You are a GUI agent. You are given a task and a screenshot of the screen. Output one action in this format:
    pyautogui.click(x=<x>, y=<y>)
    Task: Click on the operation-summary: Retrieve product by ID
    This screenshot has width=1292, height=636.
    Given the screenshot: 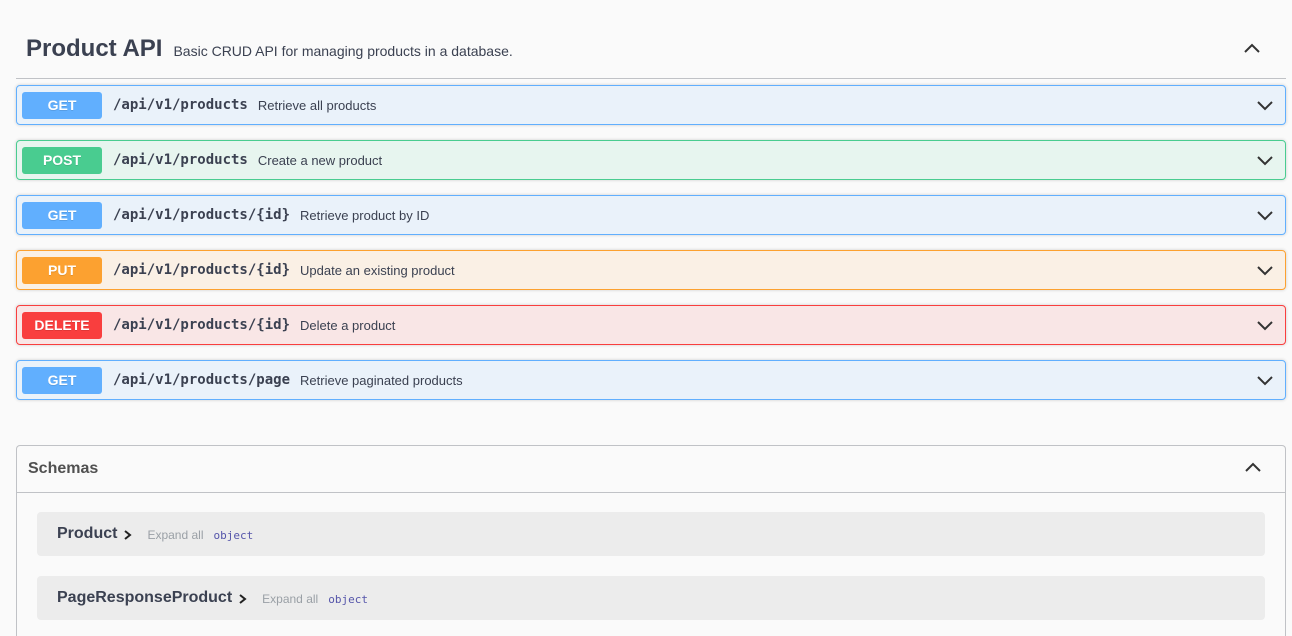 What is the action you would take?
    pyautogui.click(x=365, y=215)
    